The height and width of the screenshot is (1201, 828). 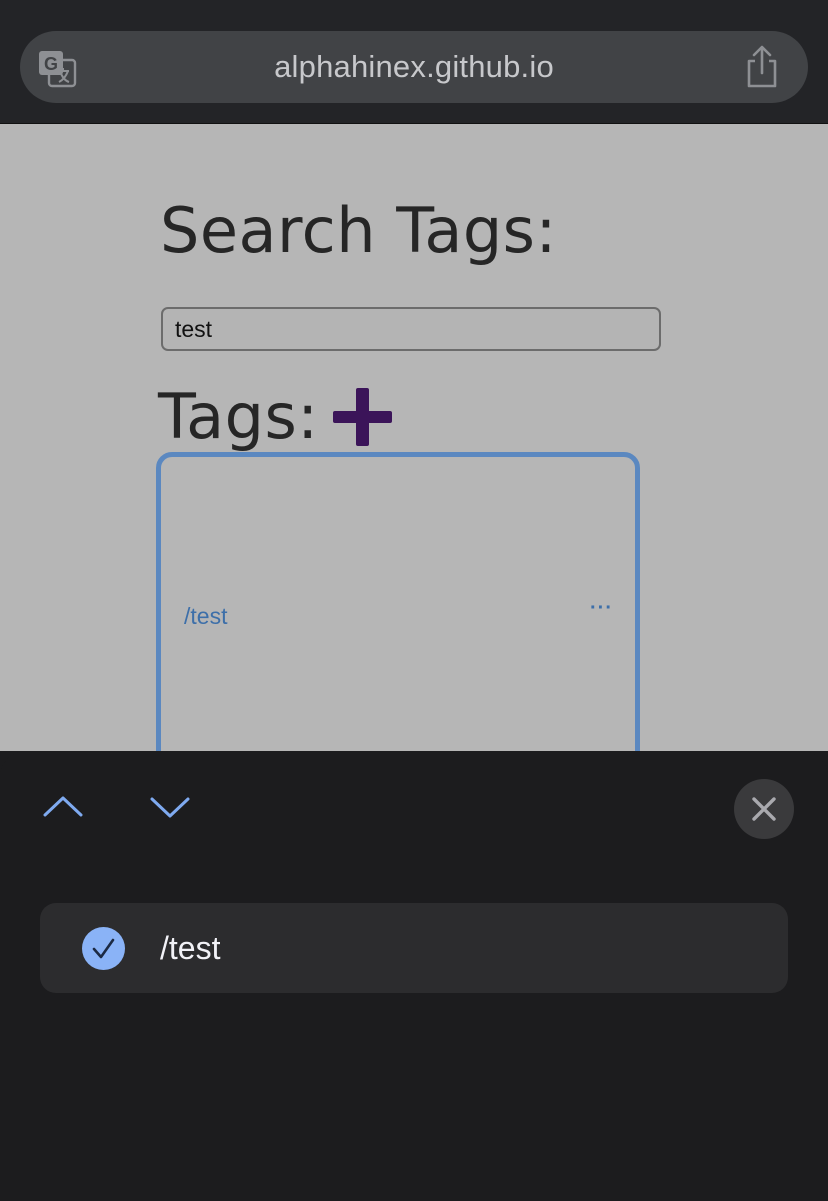 What do you see at coordinates (363, 417) in the screenshot?
I see `plus-icon` at bounding box center [363, 417].